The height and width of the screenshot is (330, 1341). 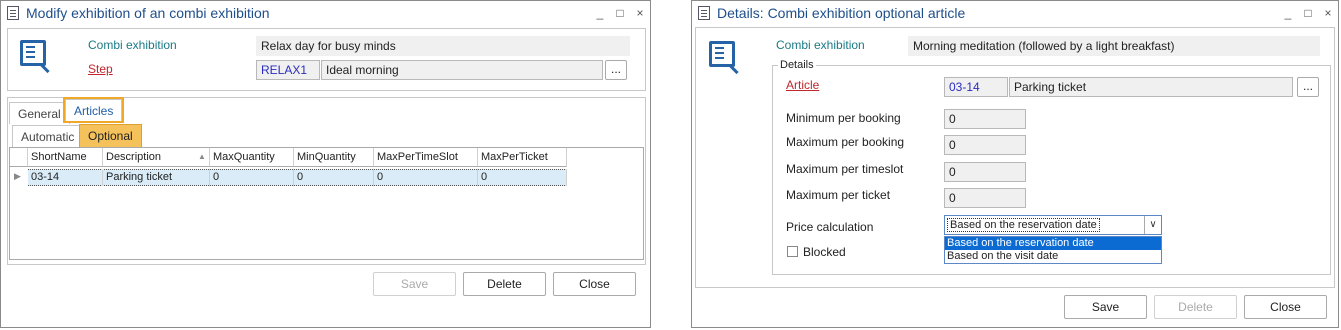 I want to click on subtab-automatic: Automatic, so click(x=48, y=136).